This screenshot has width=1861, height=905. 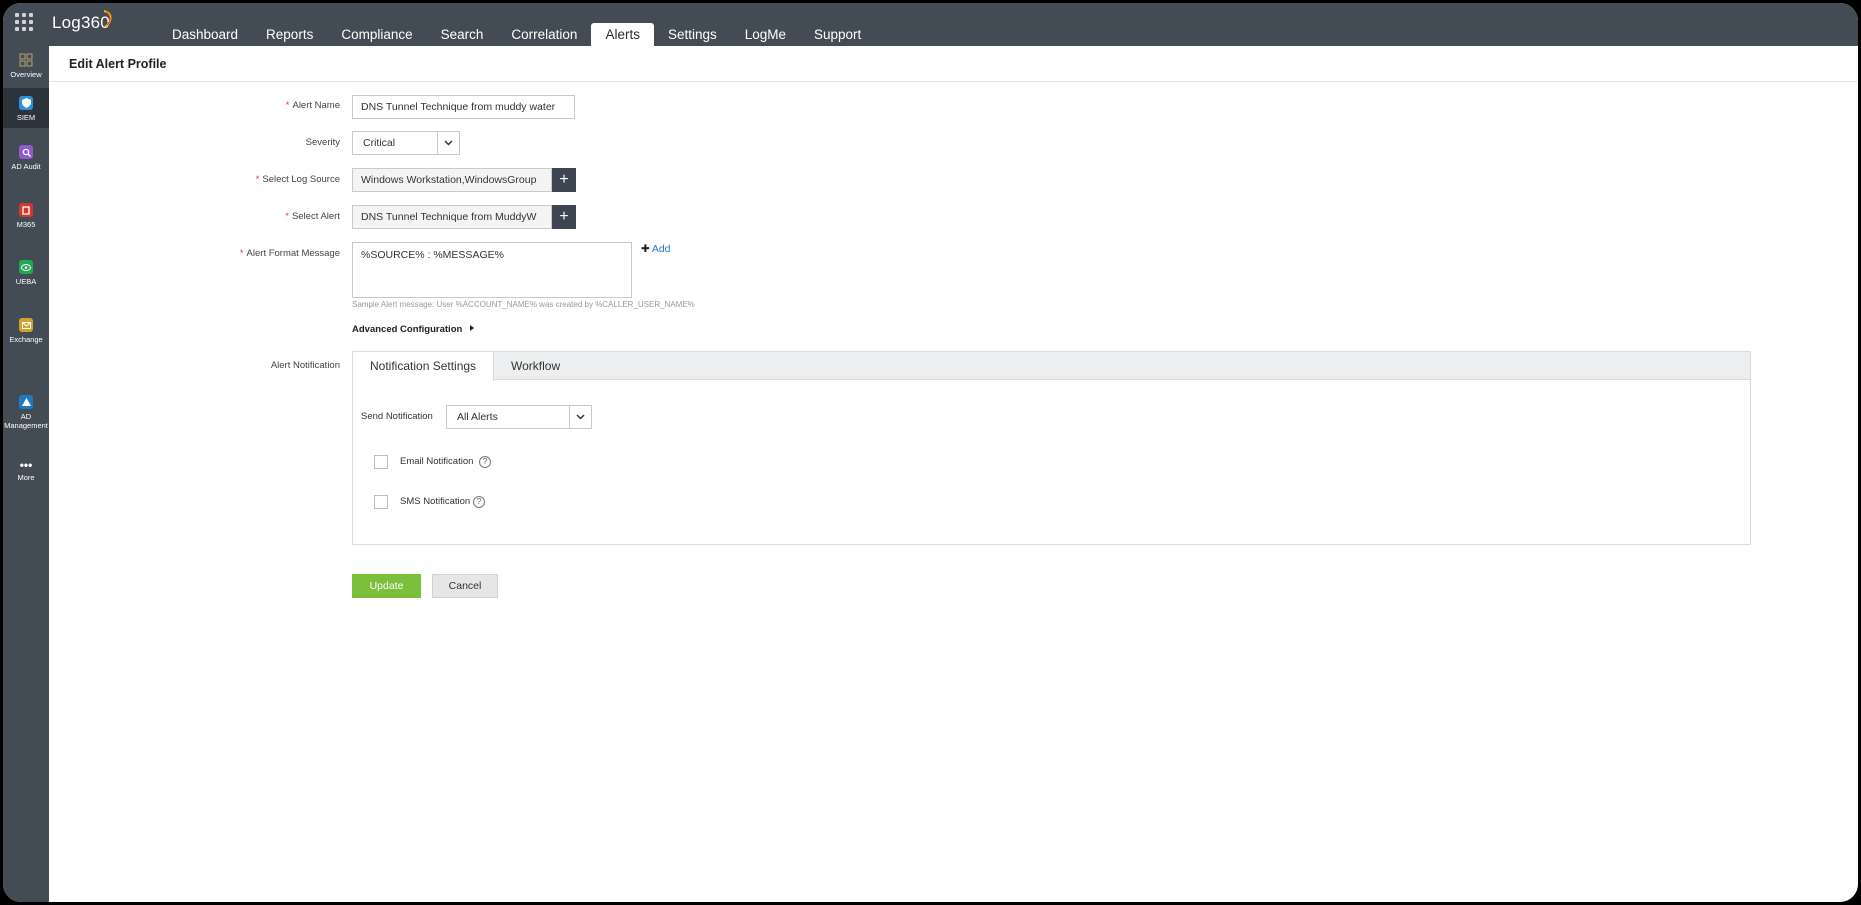 What do you see at coordinates (26, 210) in the screenshot?
I see `office-icon` at bounding box center [26, 210].